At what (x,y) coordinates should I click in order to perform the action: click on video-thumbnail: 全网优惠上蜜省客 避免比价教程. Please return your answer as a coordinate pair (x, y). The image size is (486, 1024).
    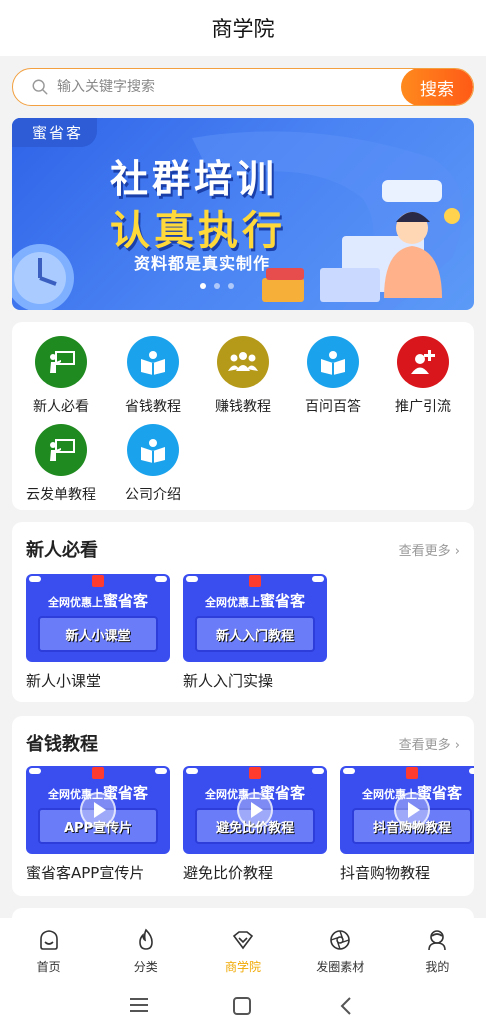
    Looking at the image, I should click on (255, 810).